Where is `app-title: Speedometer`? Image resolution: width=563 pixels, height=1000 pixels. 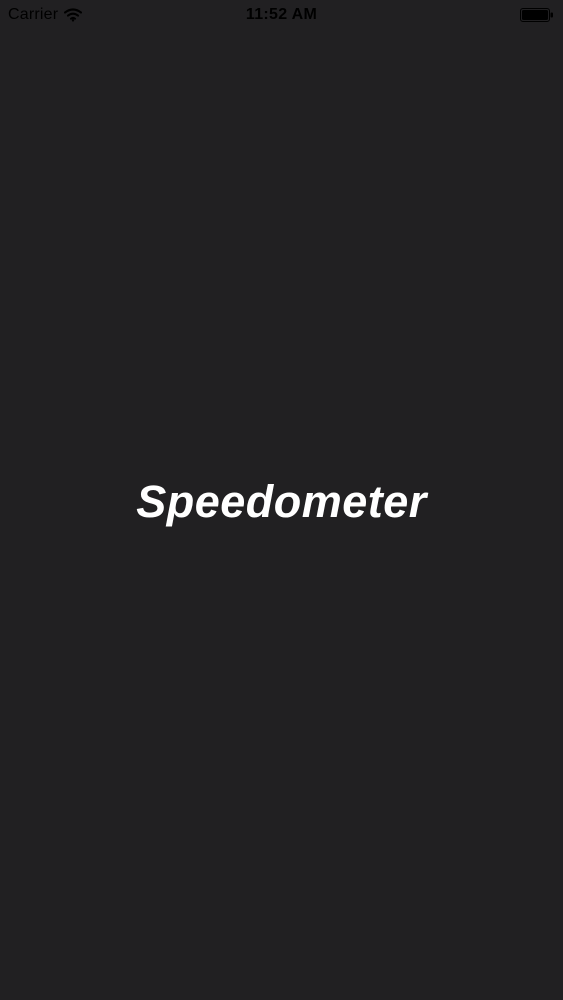
app-title: Speedometer is located at coordinates (281, 501).